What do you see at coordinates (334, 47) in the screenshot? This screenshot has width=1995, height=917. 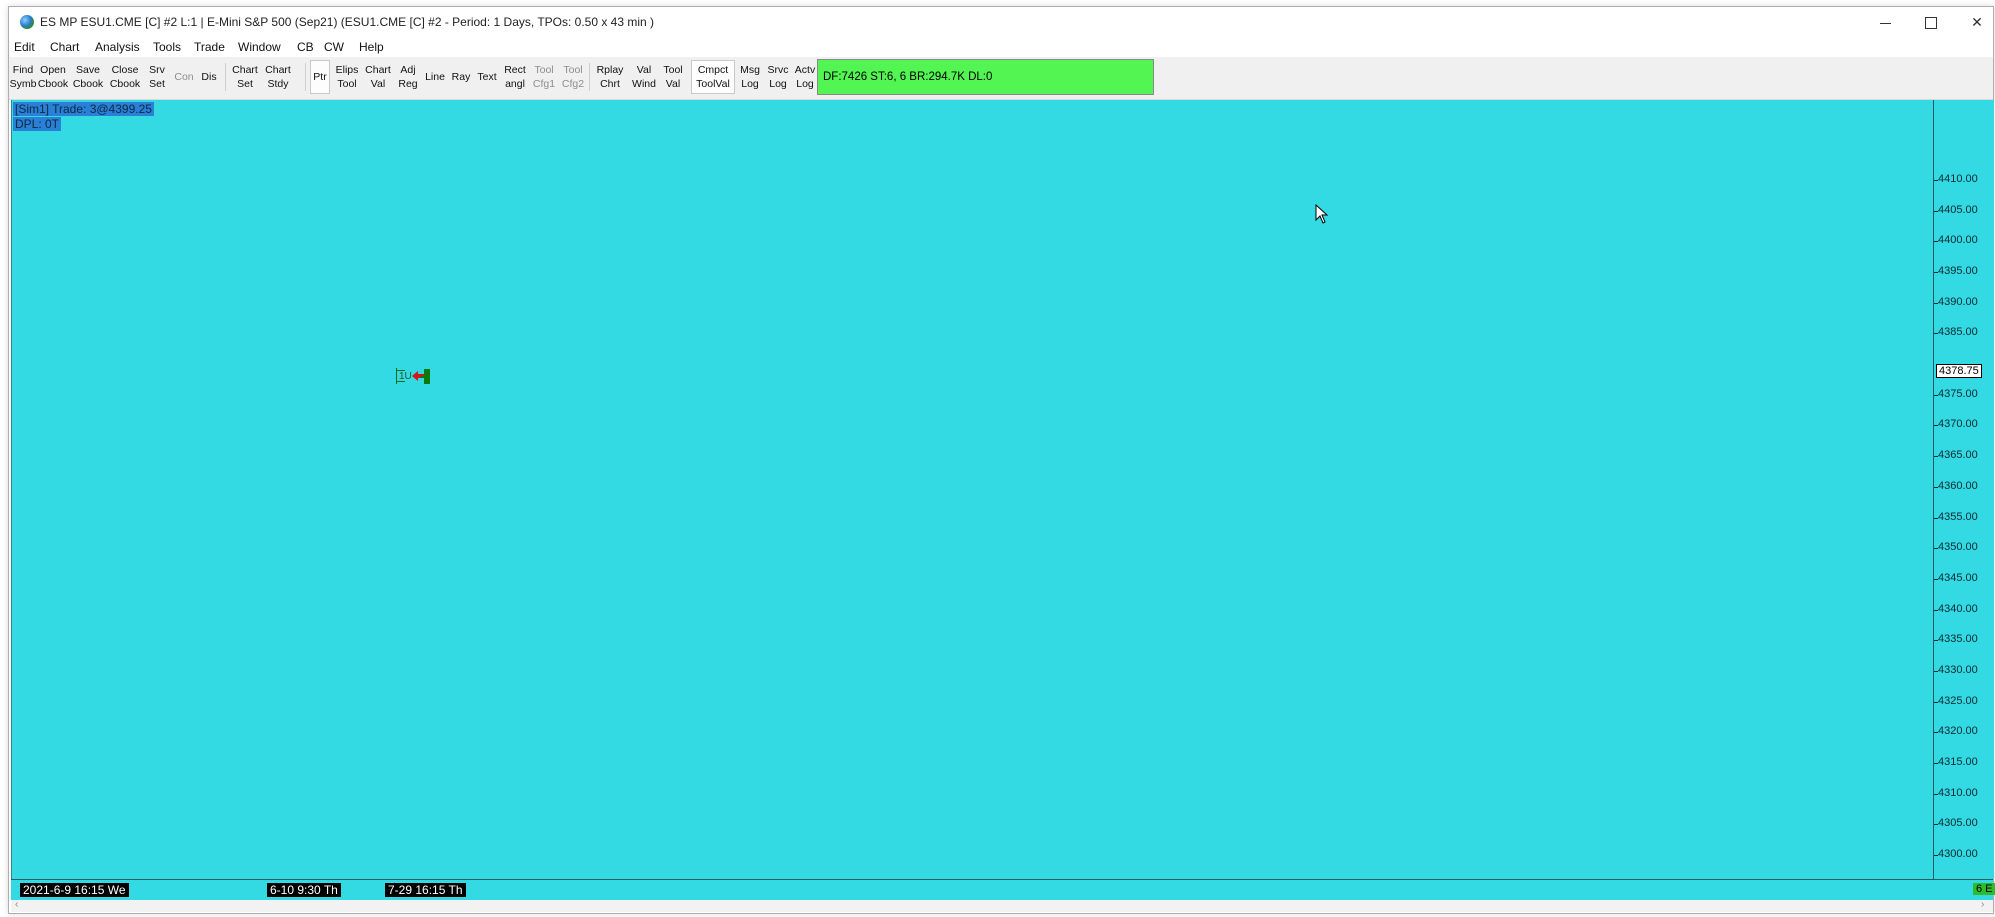 I see `menu-cw: CW` at bounding box center [334, 47].